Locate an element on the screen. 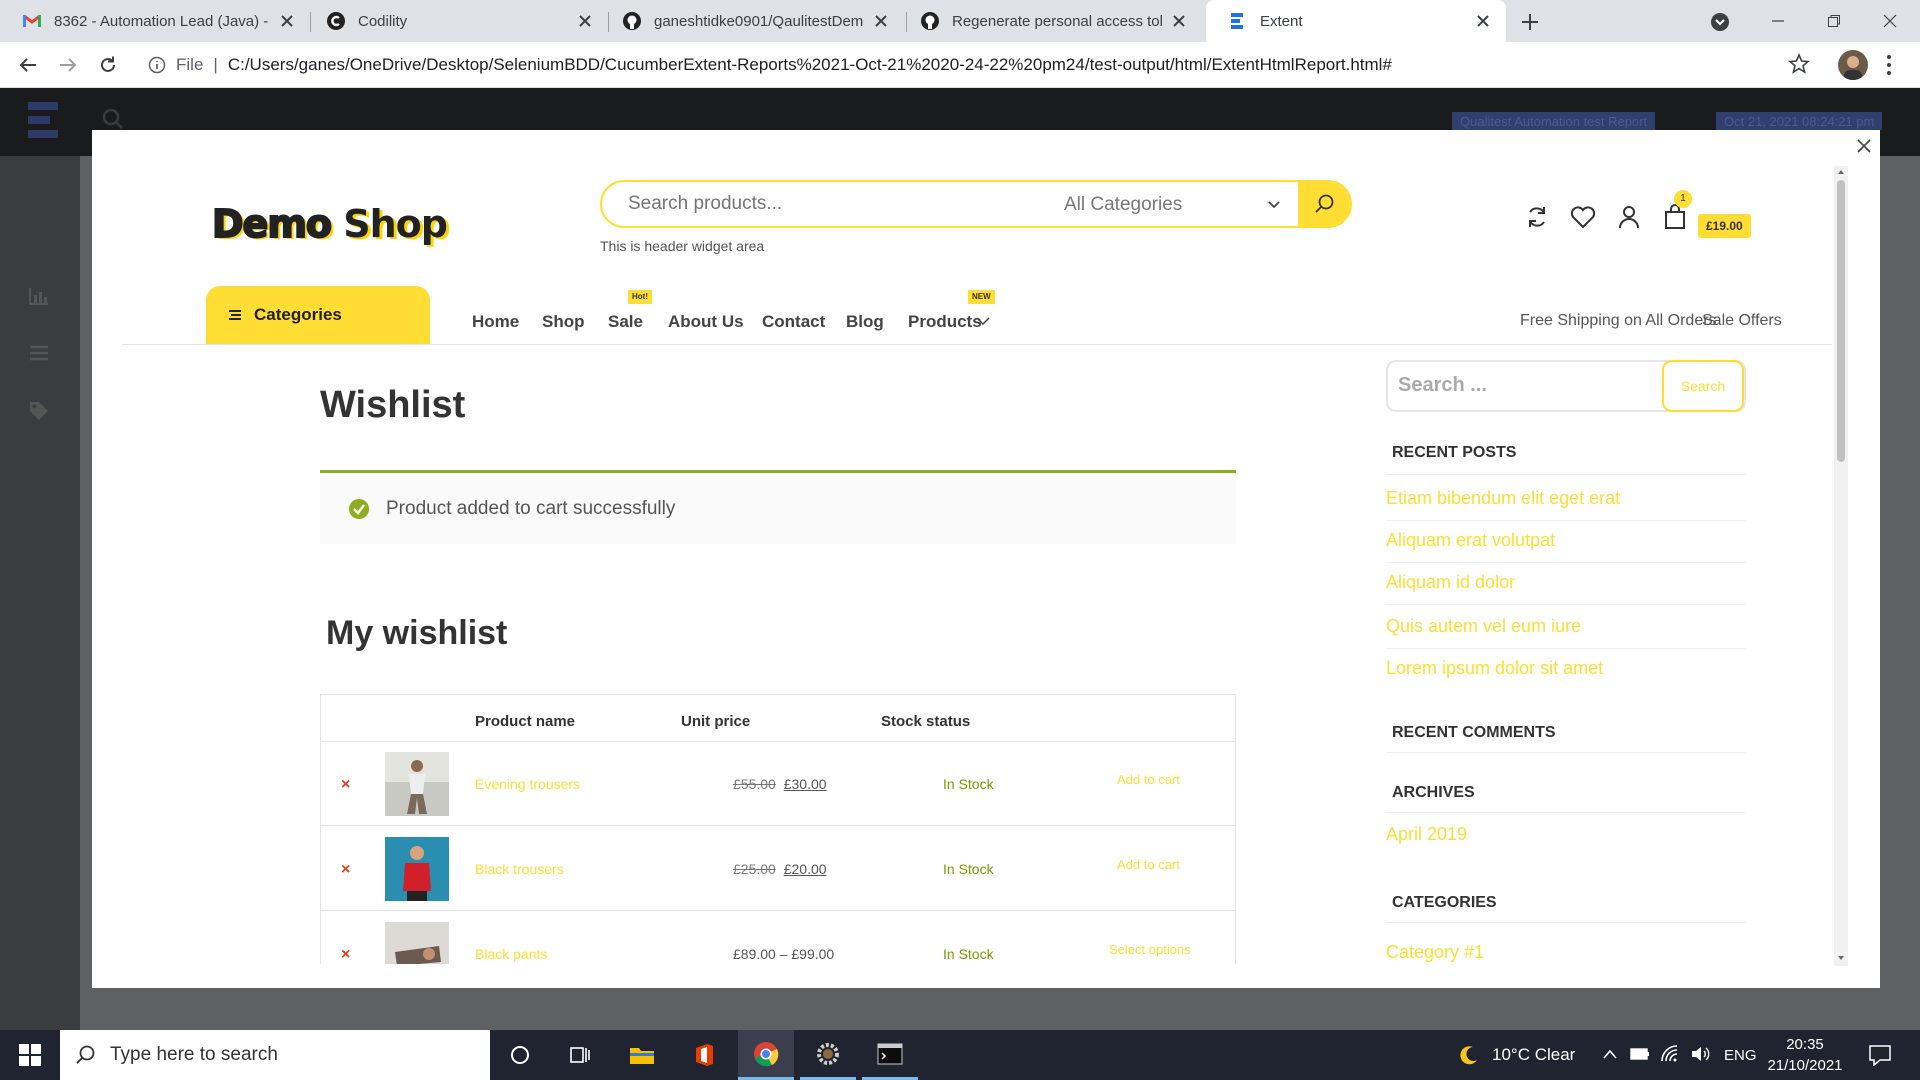 Image resolution: width=1920 pixels, height=1080 pixels. recent-post-link: Aliquam id dolor is located at coordinates (1450, 582).